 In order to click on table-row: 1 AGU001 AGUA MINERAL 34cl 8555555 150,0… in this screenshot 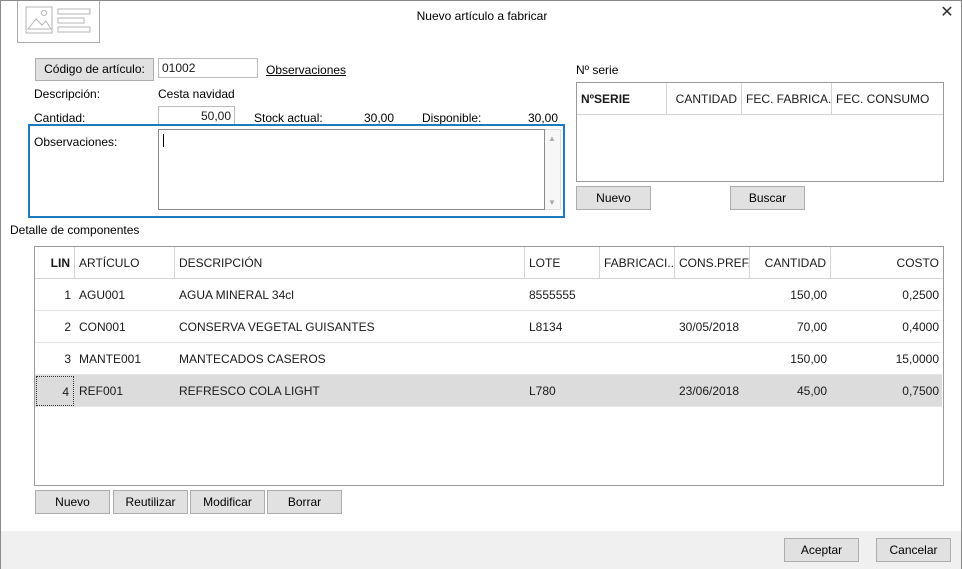, I will do `click(488, 295)`.